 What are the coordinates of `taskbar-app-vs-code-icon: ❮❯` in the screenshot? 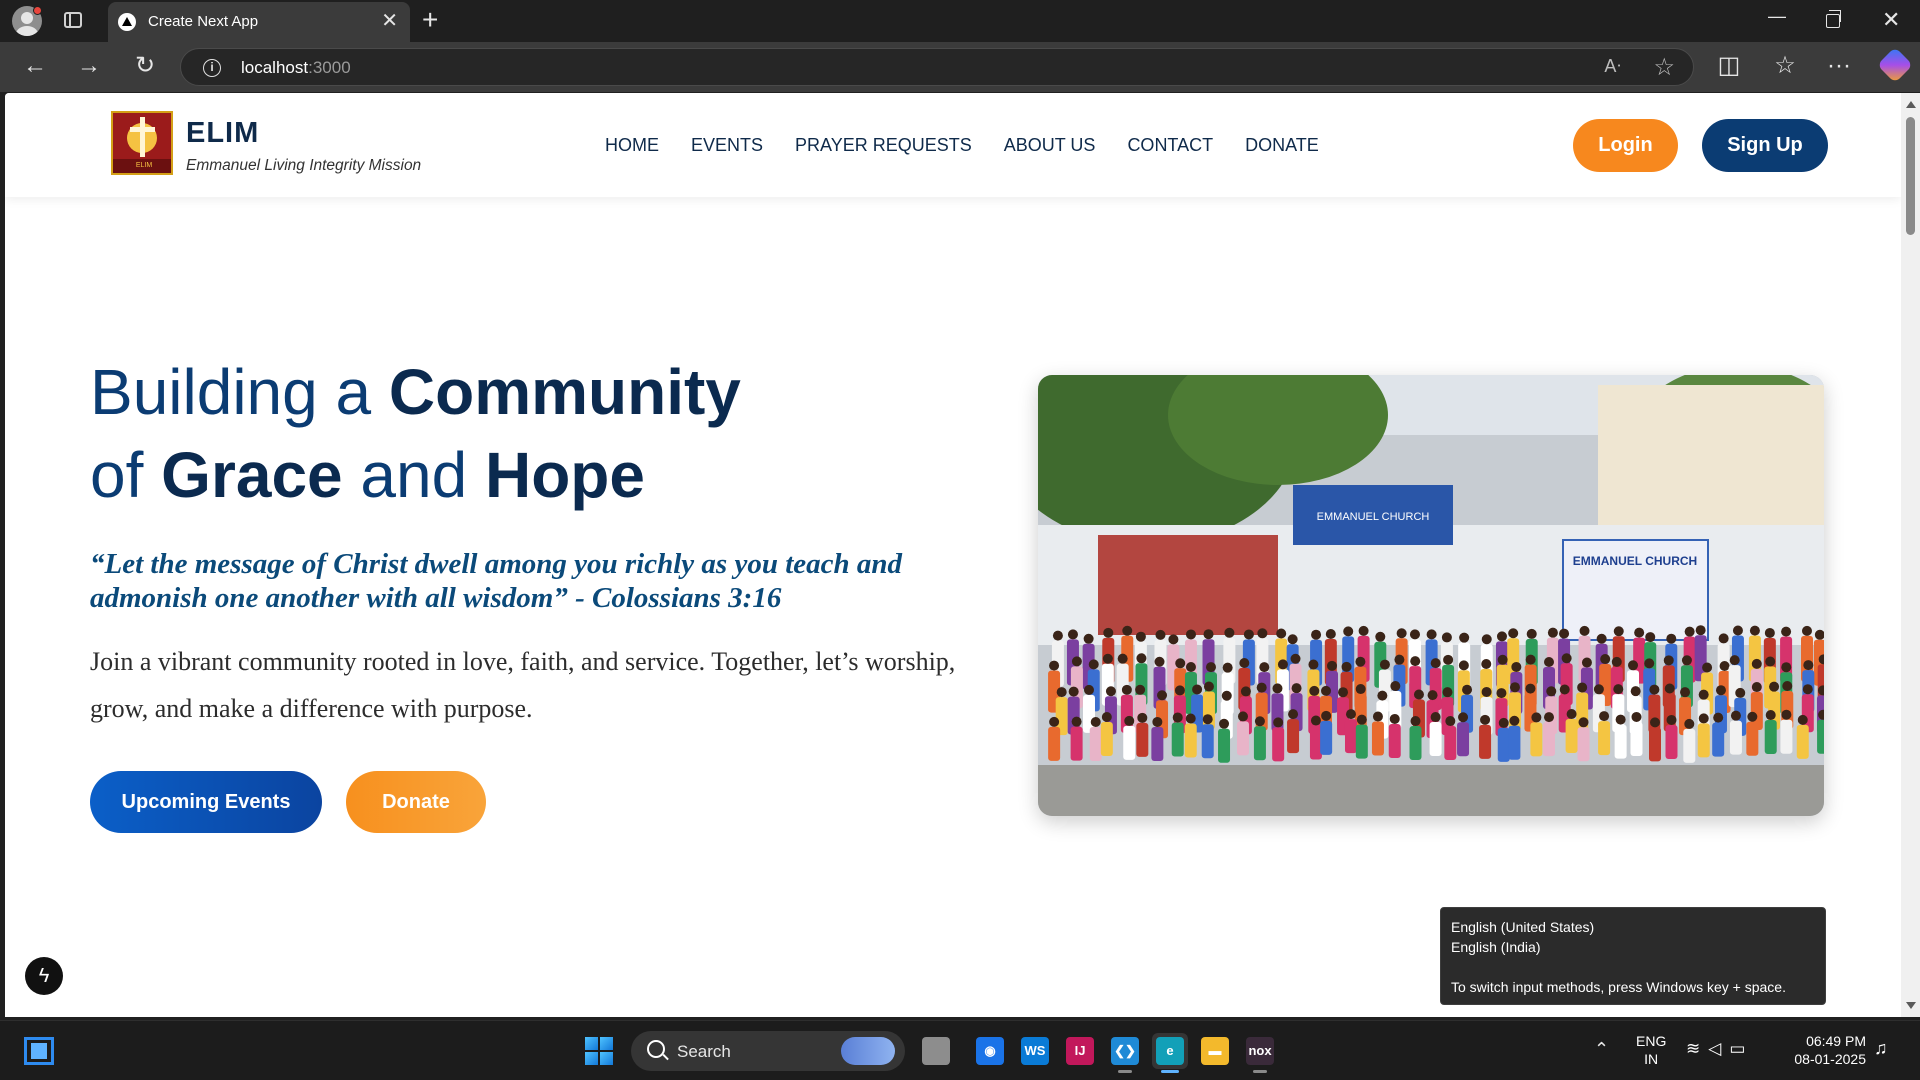 It's located at (1125, 1053).